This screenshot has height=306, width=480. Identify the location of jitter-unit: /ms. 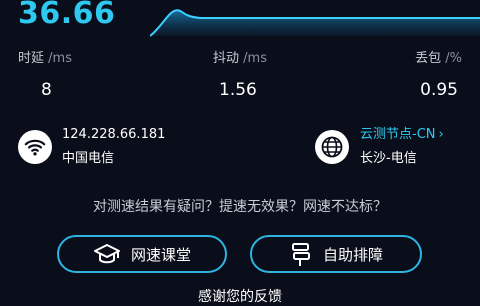
(255, 58).